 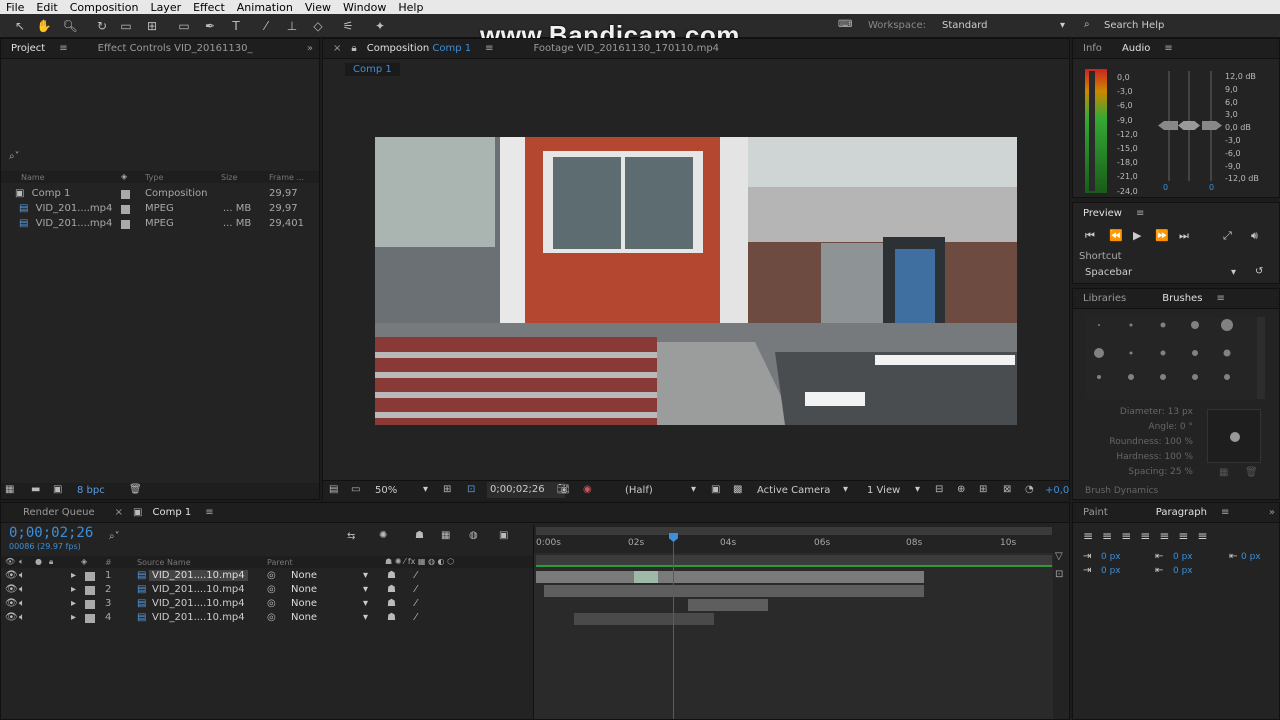 I want to click on puppet-pin-tool-icon: ✦, so click(x=380, y=26).